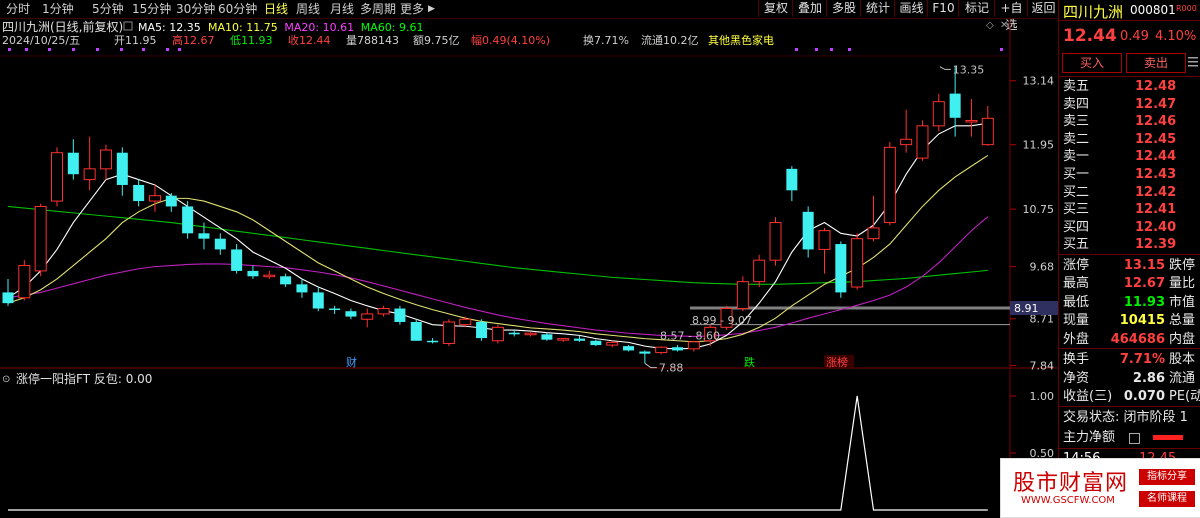 The height and width of the screenshot is (518, 1200). Describe the element at coordinates (1134, 36) in the screenshot. I see `price-change: 0.49` at that location.